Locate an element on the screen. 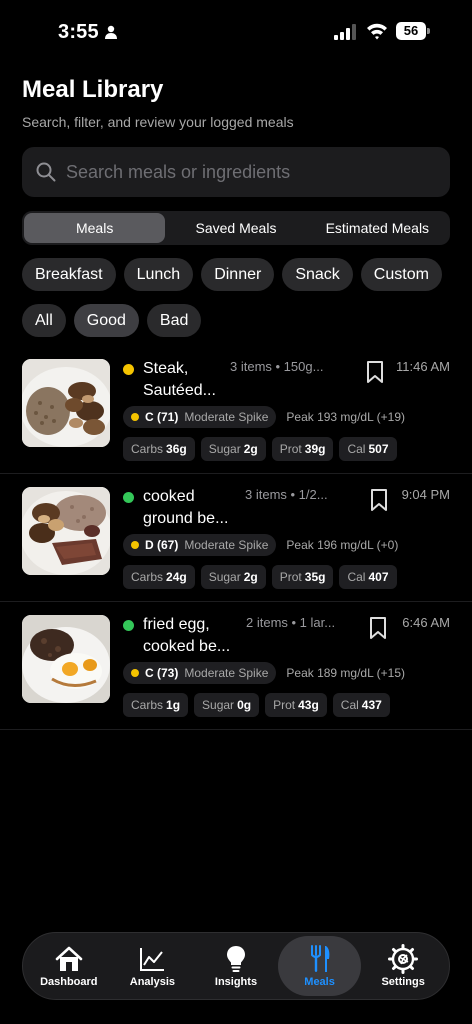 Image resolution: width=472 pixels, height=1024 pixels. macro-carbs: Carbs 24g is located at coordinates (159, 577).